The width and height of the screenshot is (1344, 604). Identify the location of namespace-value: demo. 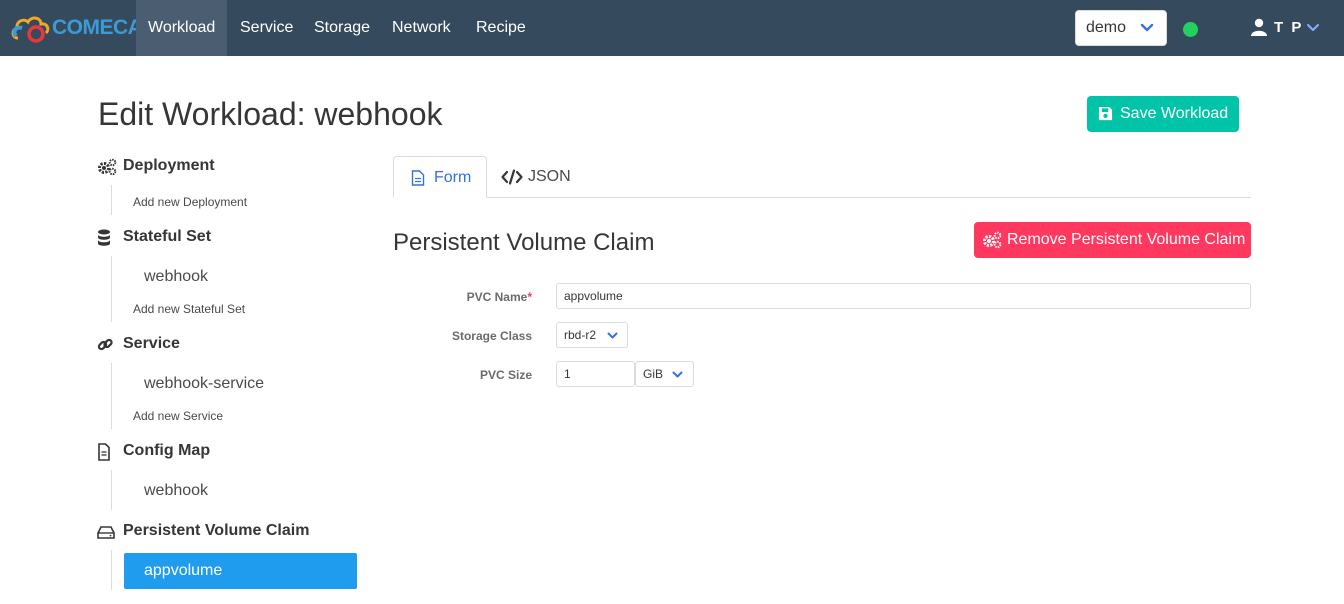
(1106, 27).